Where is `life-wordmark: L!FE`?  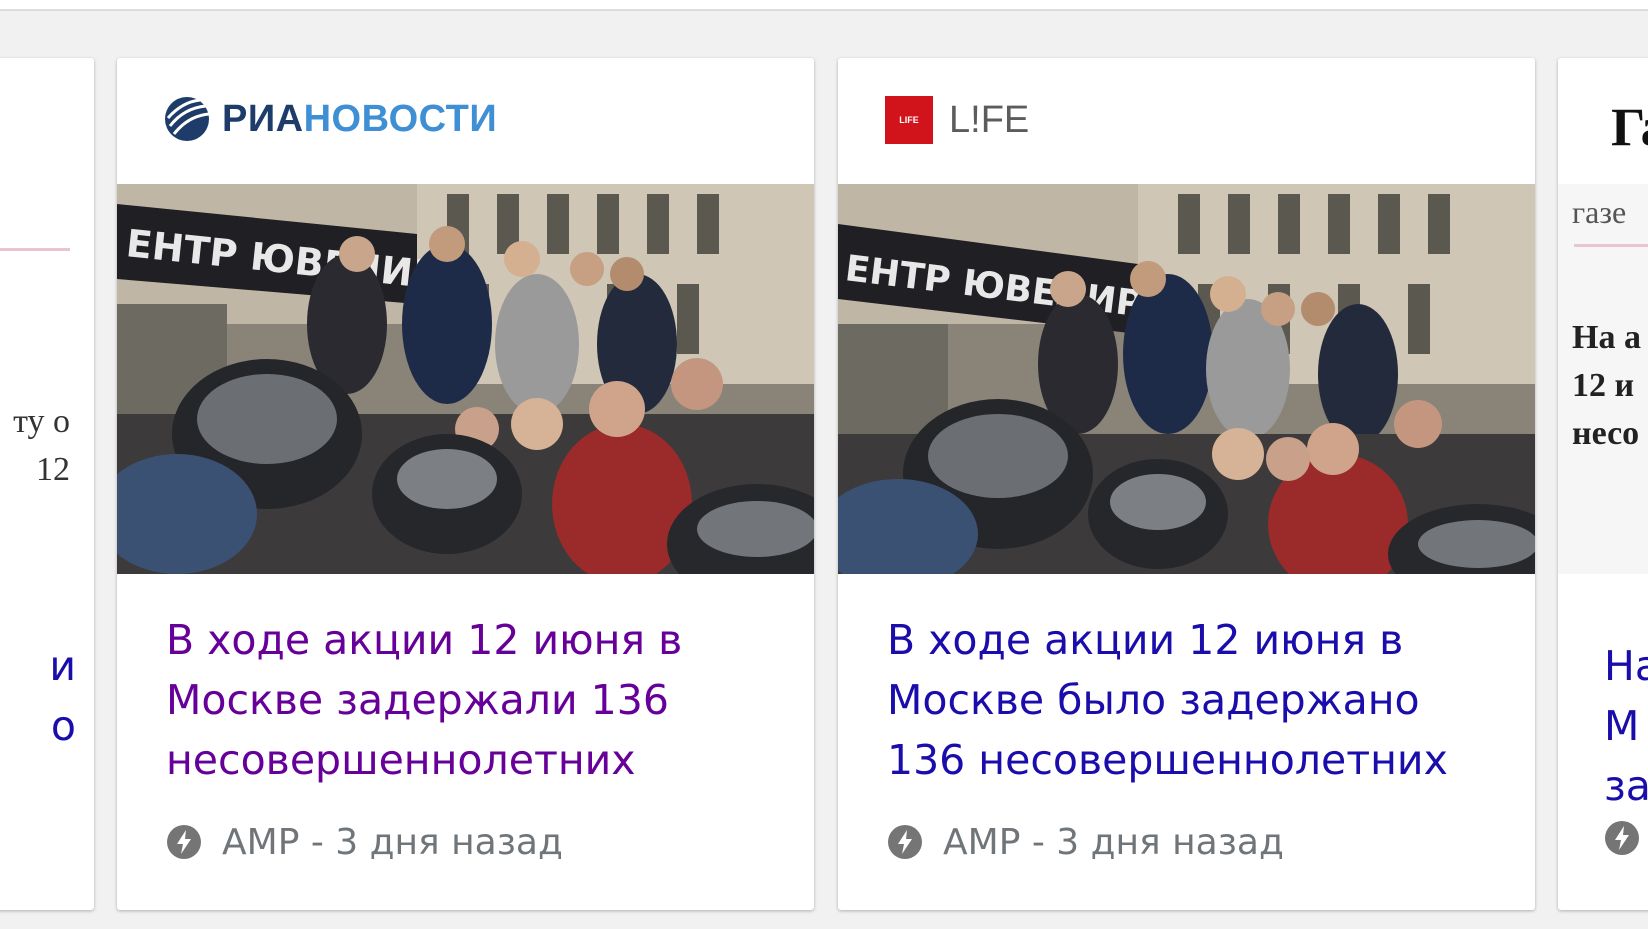
life-wordmark: L!FE is located at coordinates (989, 119).